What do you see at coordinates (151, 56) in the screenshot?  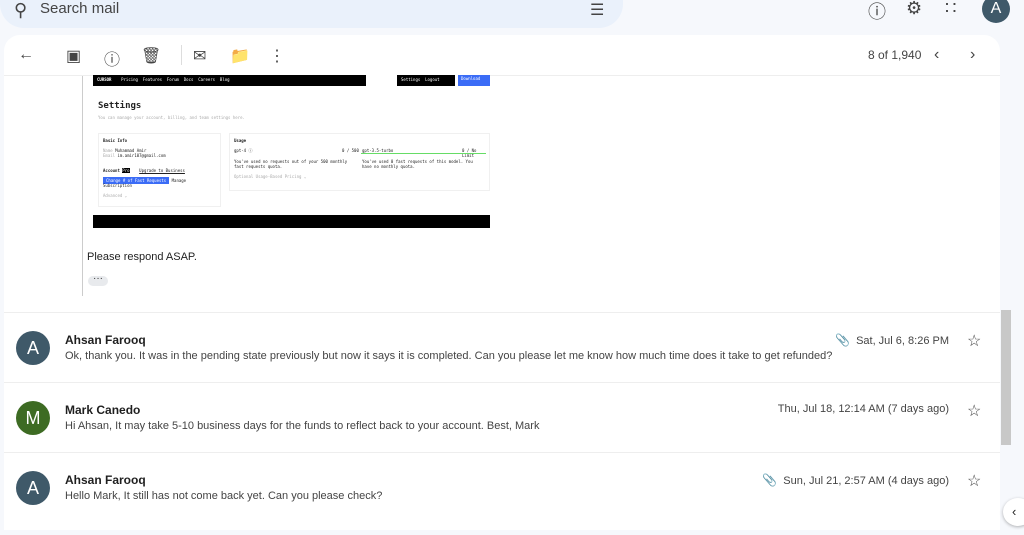 I see `delete-icon: 🗑` at bounding box center [151, 56].